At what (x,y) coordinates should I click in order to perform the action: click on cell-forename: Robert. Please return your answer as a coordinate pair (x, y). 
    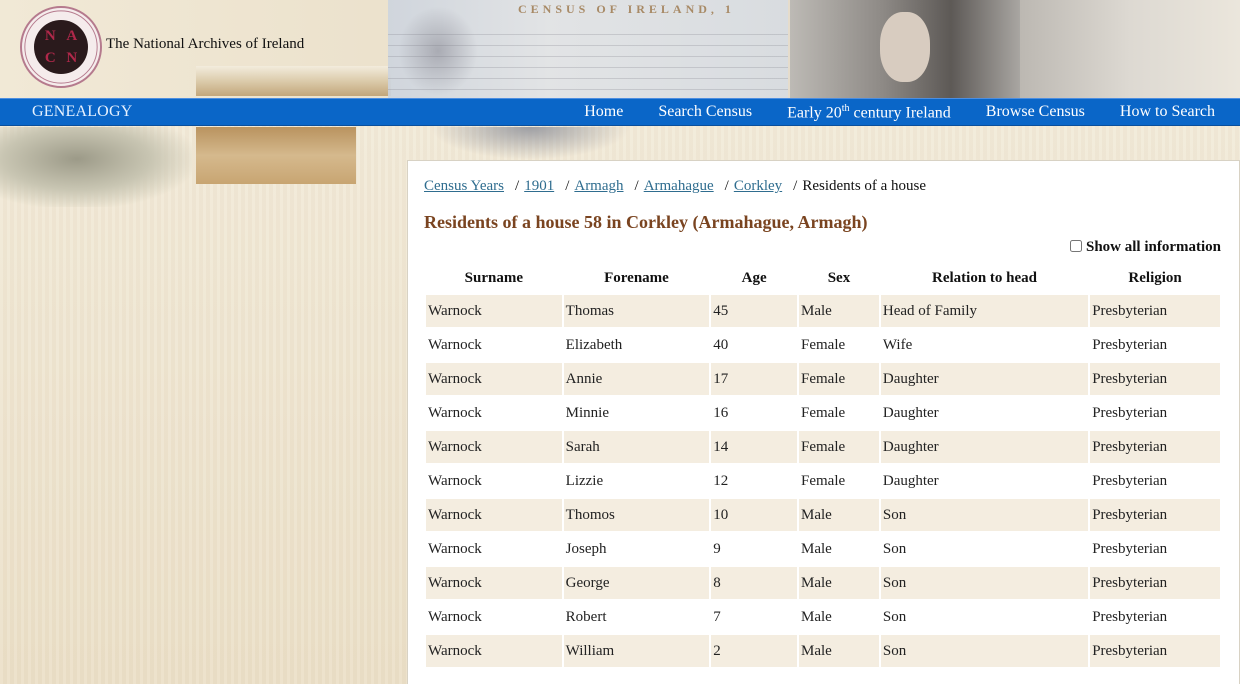
    Looking at the image, I should click on (586, 616).